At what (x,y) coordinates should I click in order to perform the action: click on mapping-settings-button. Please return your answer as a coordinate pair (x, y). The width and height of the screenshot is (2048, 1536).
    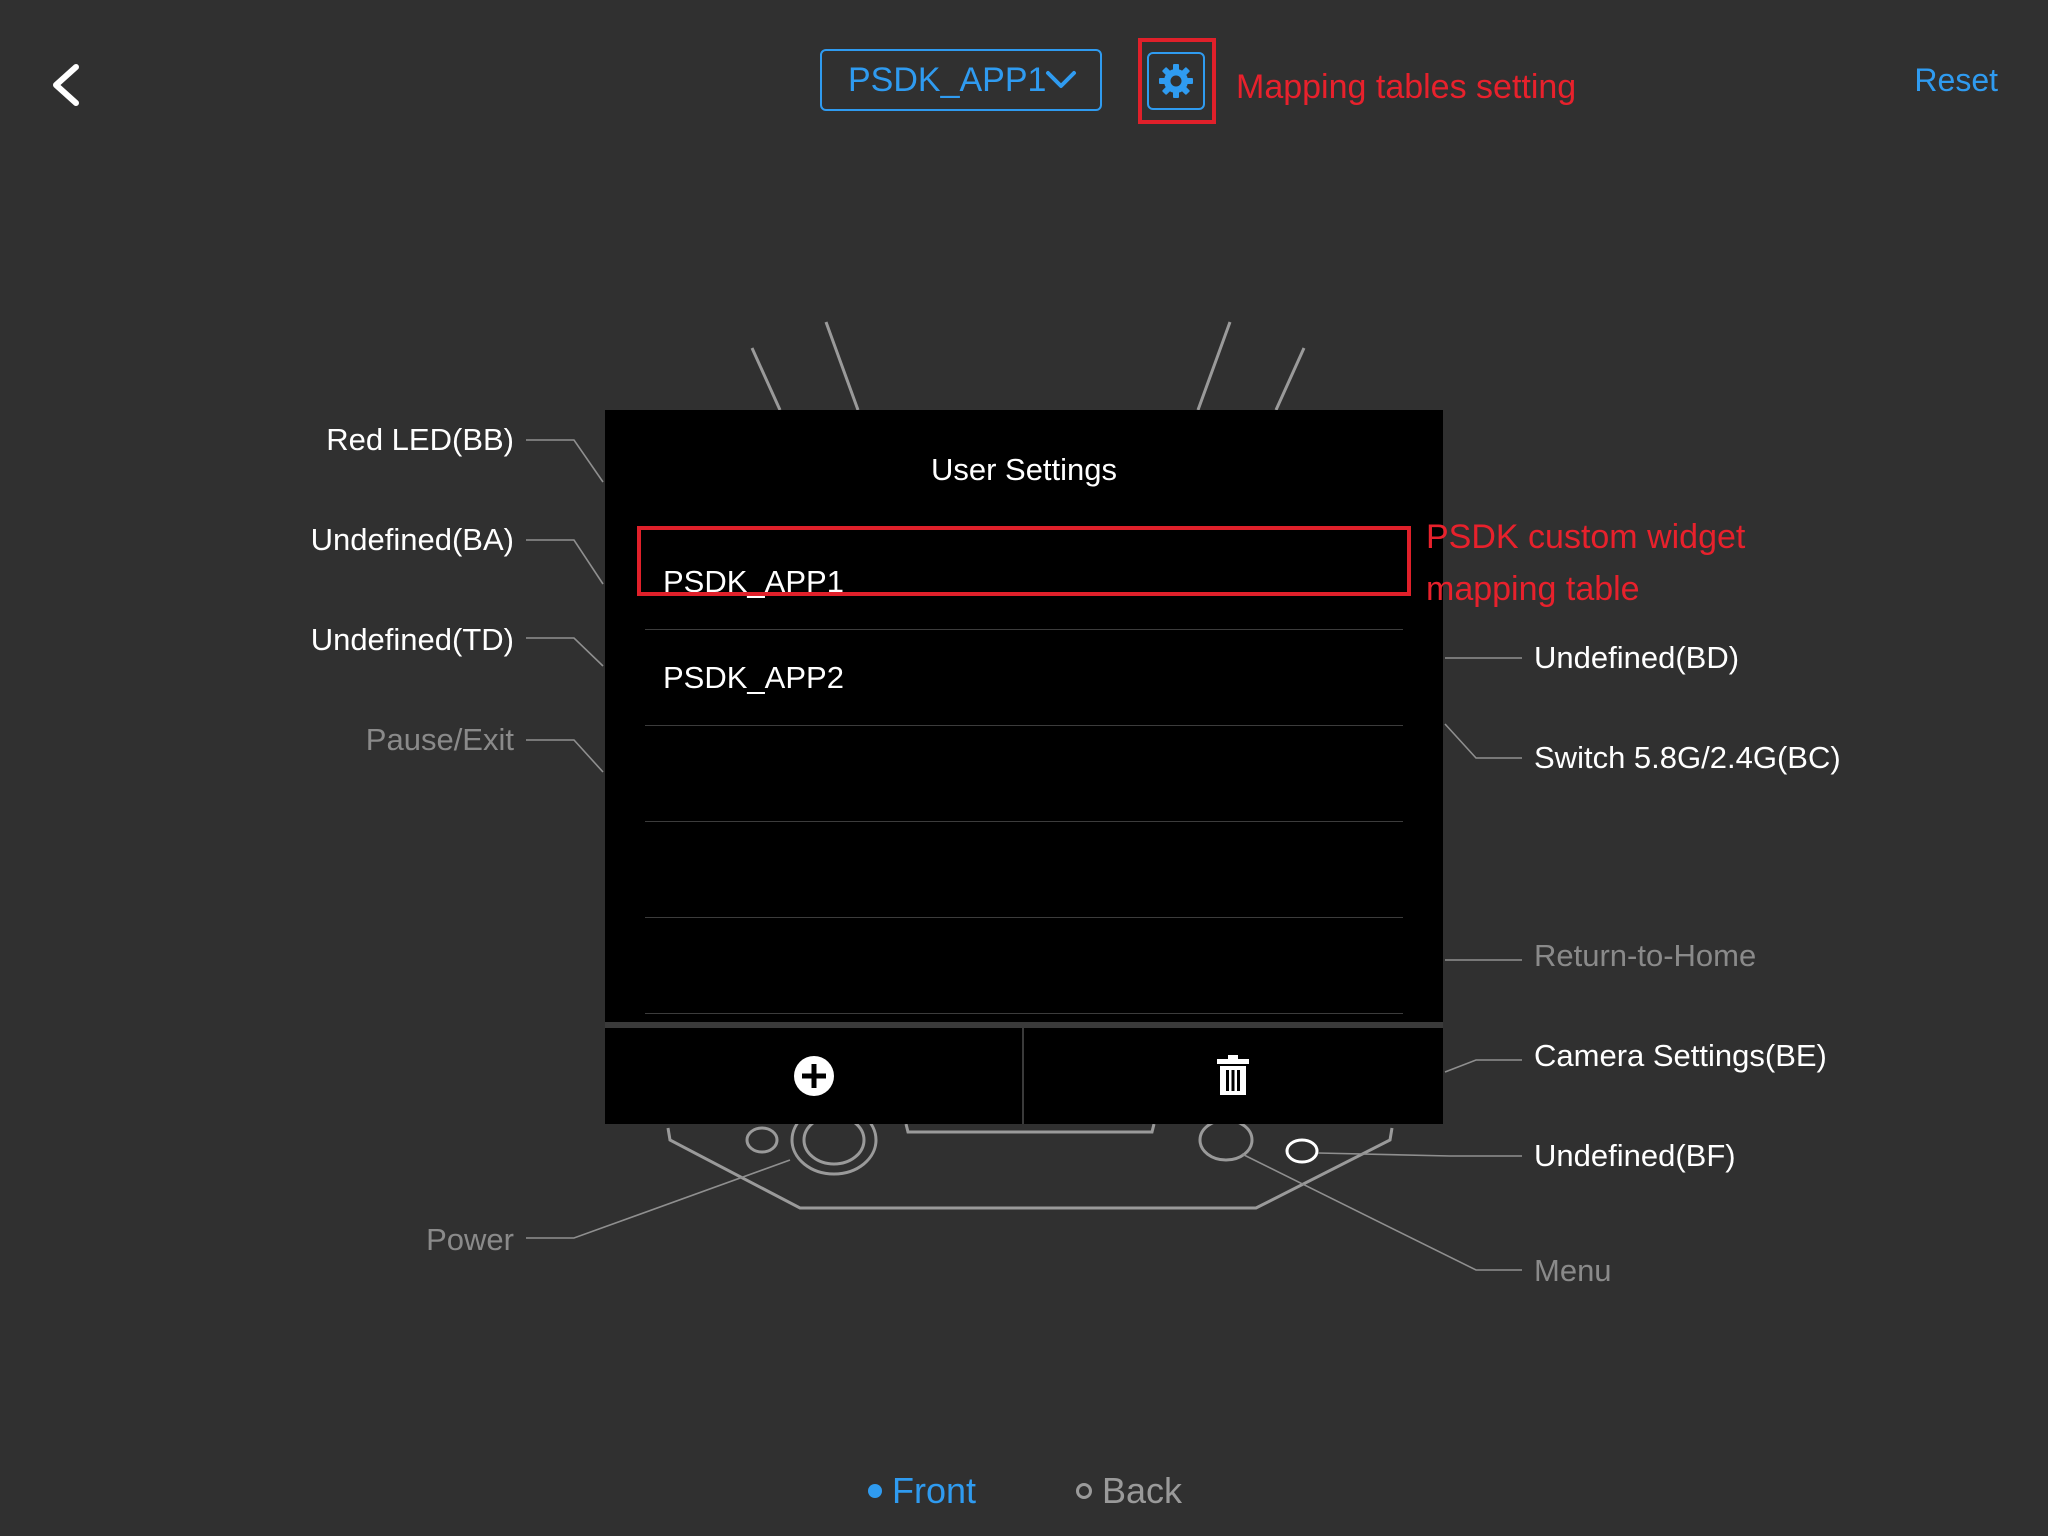
    Looking at the image, I should click on (1176, 81).